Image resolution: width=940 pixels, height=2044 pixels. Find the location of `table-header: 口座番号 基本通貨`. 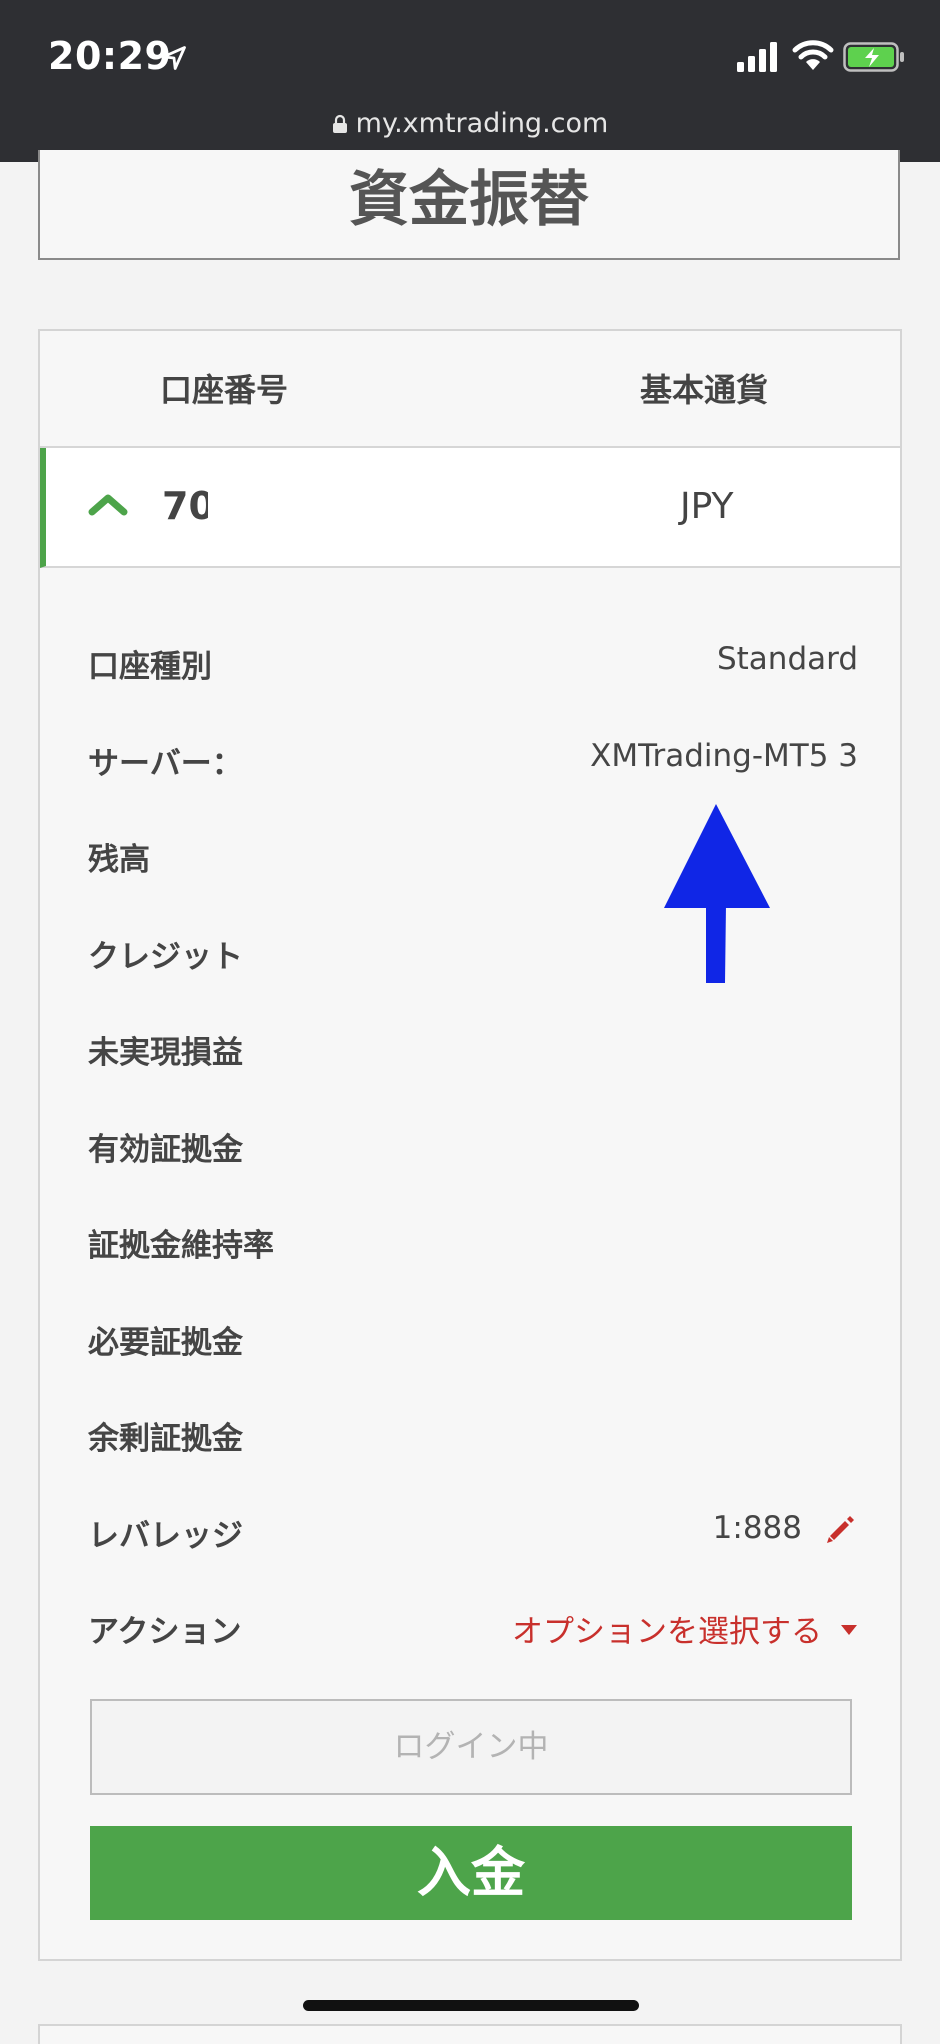

table-header: 口座番号 基本通貨 is located at coordinates (470, 389).